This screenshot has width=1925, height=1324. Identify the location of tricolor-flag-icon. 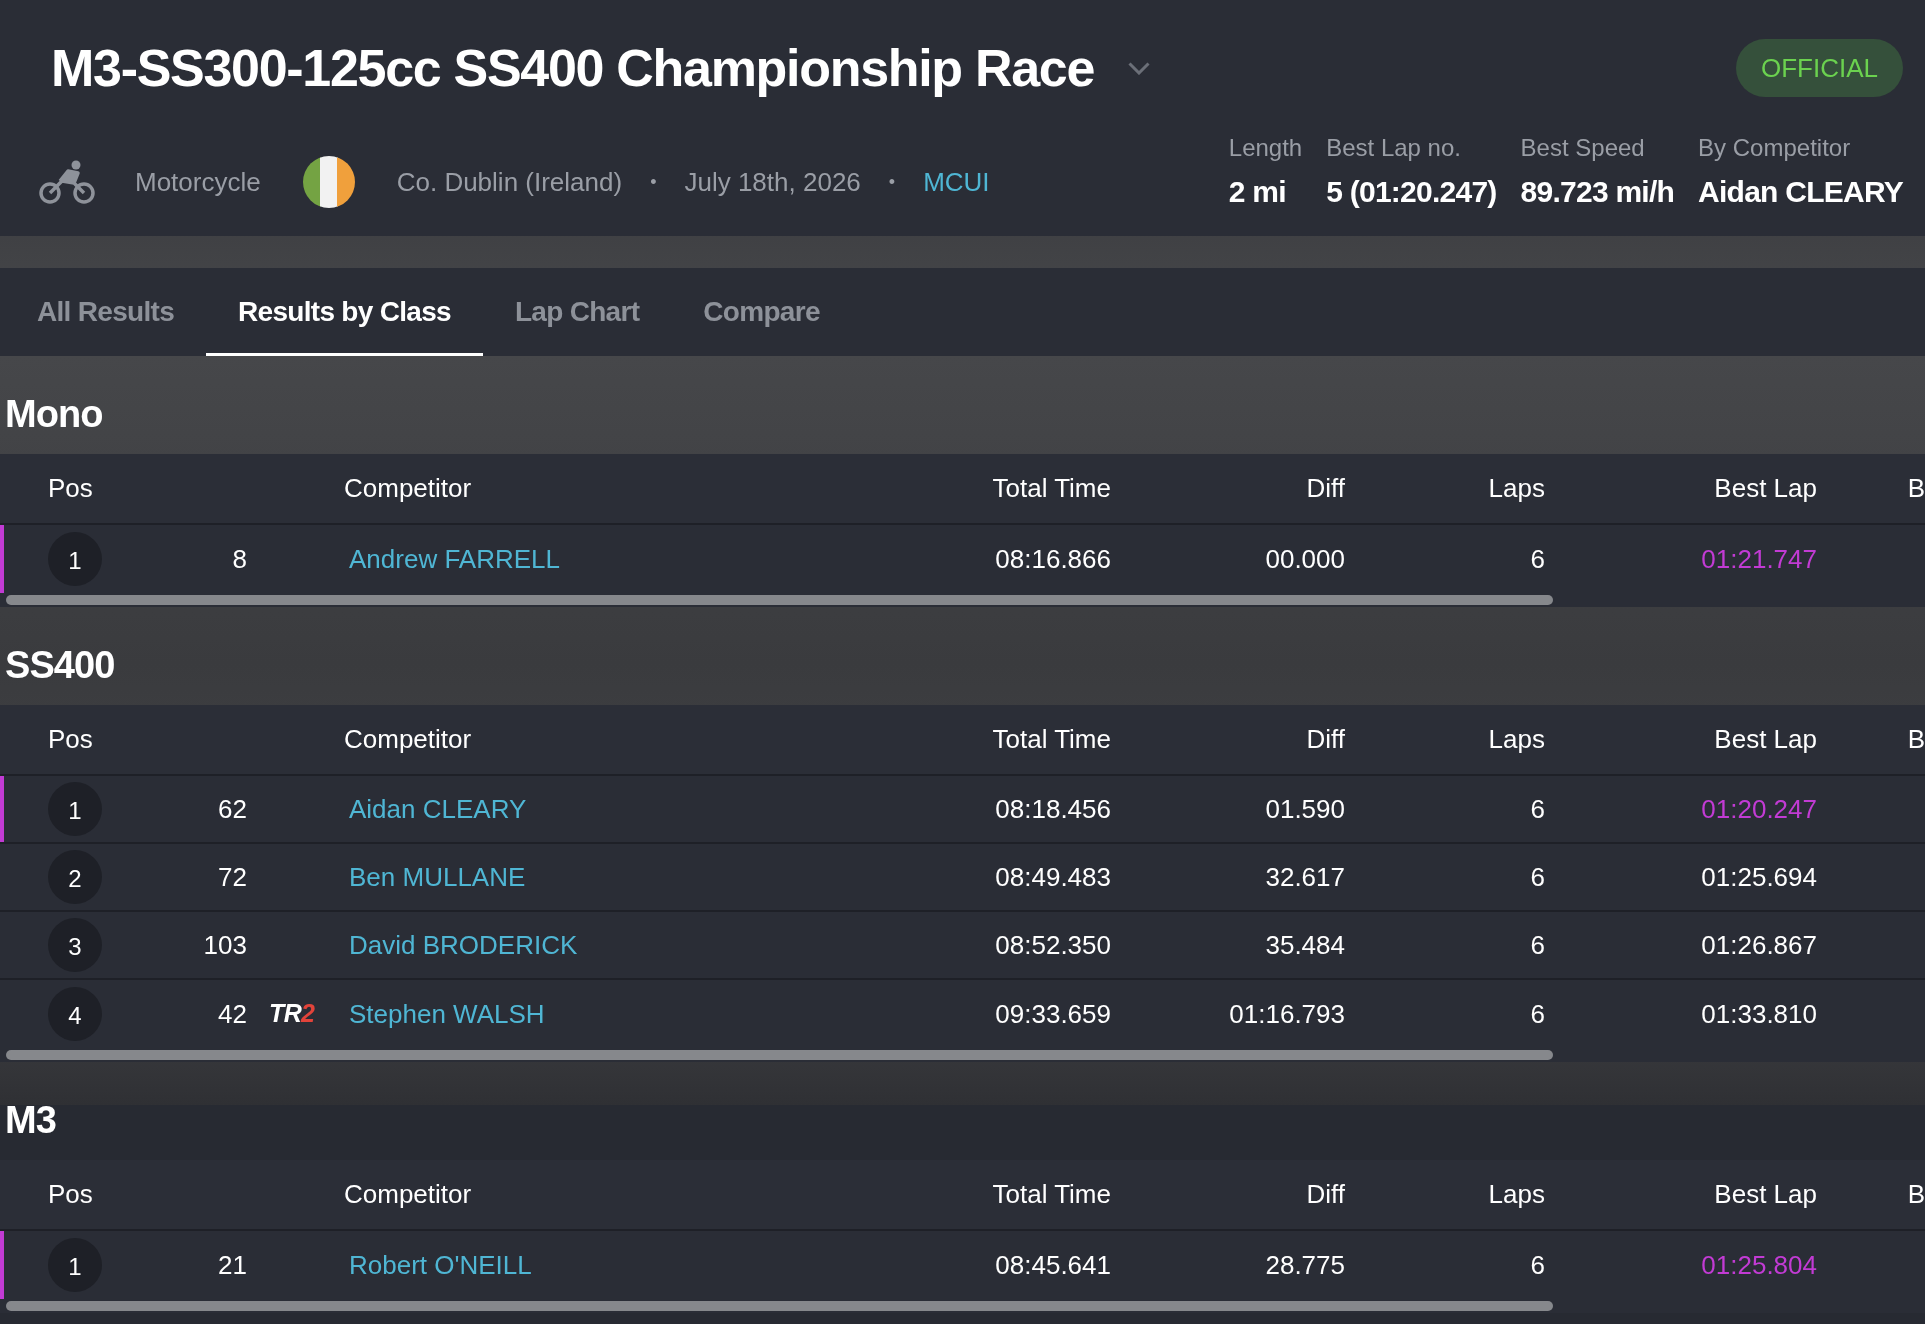
(328, 182).